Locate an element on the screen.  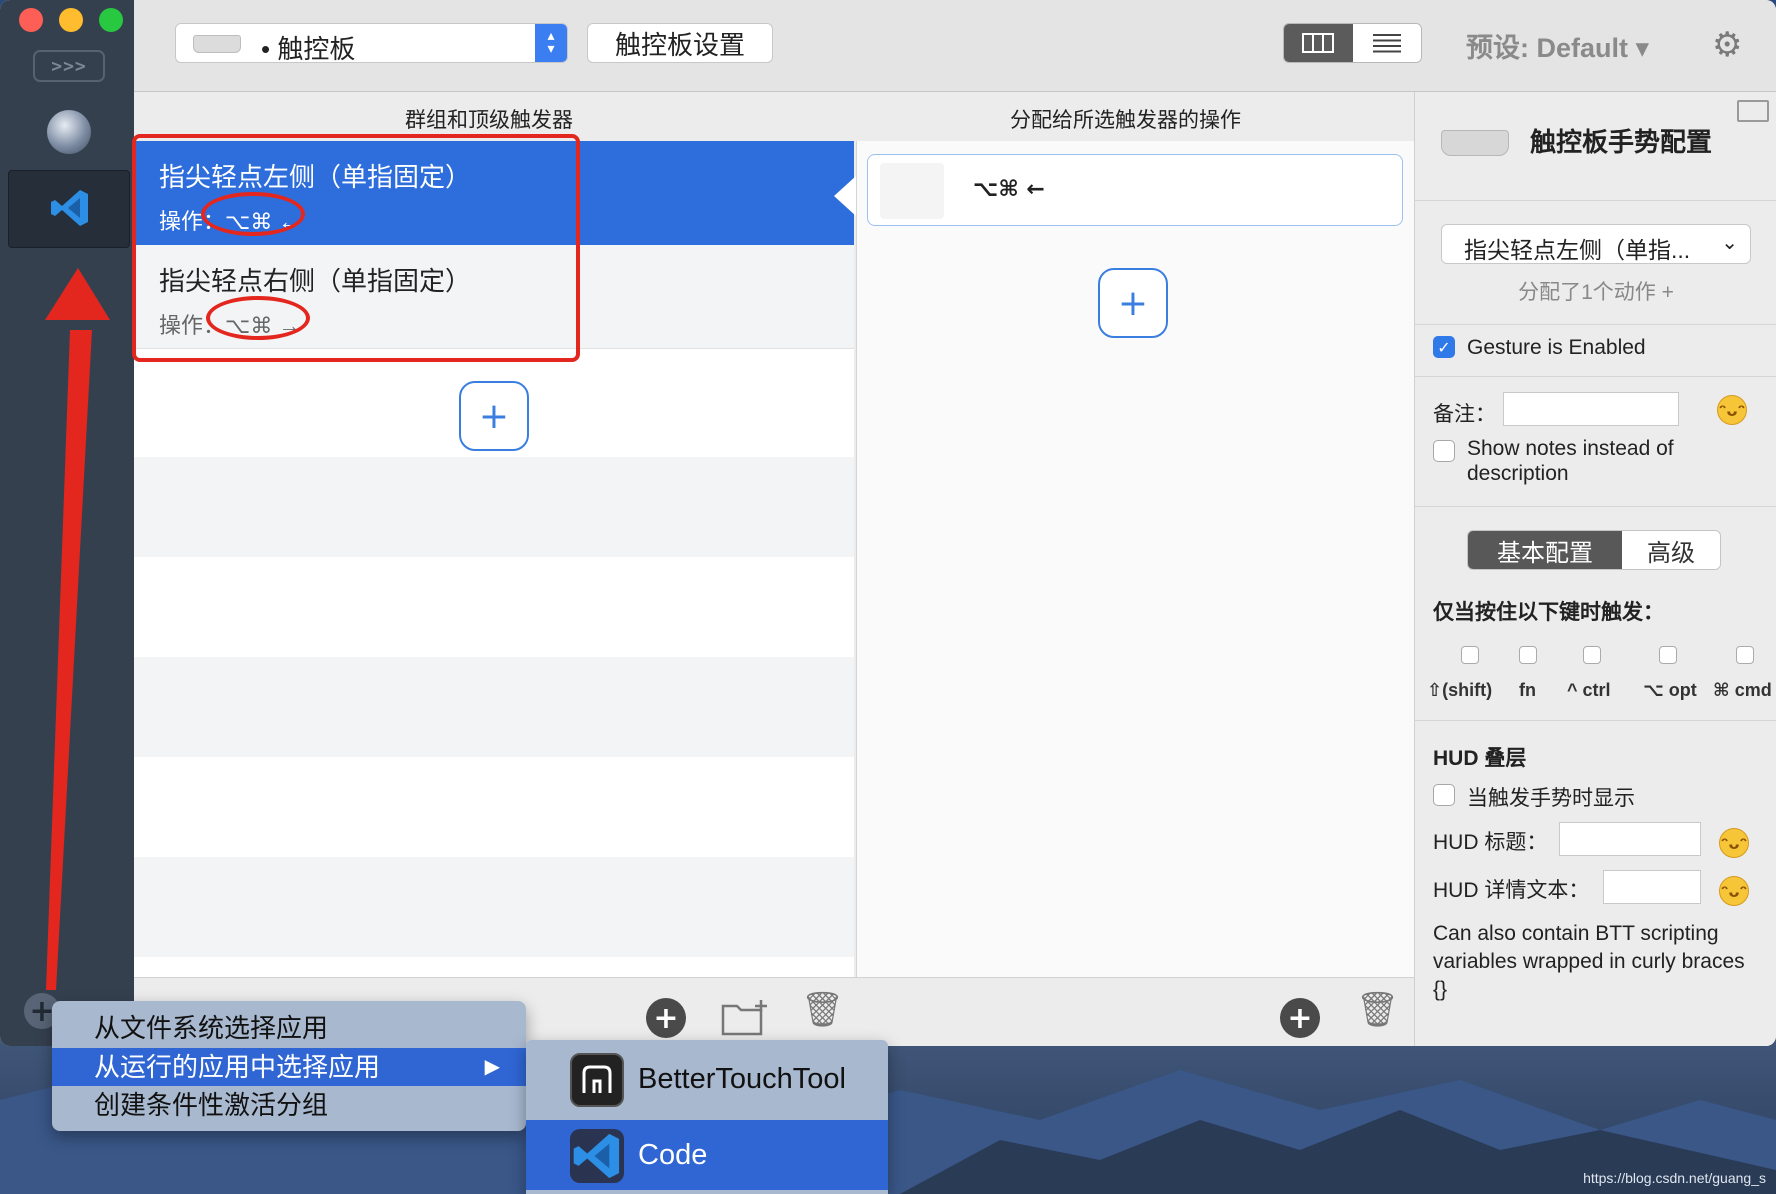
cmd-label: ⌘ cmd is located at coordinates (1742, 690).